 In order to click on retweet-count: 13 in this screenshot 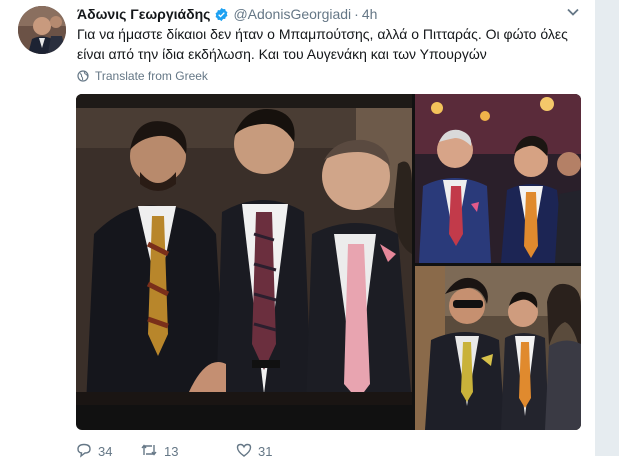, I will do `click(171, 451)`.